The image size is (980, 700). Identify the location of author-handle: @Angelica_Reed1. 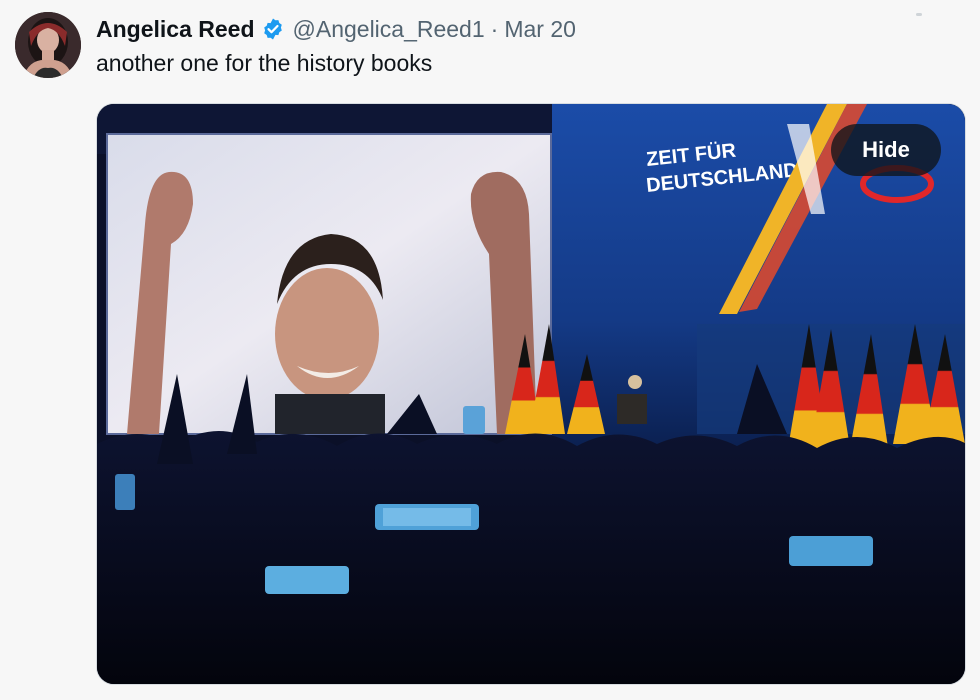
(389, 29).